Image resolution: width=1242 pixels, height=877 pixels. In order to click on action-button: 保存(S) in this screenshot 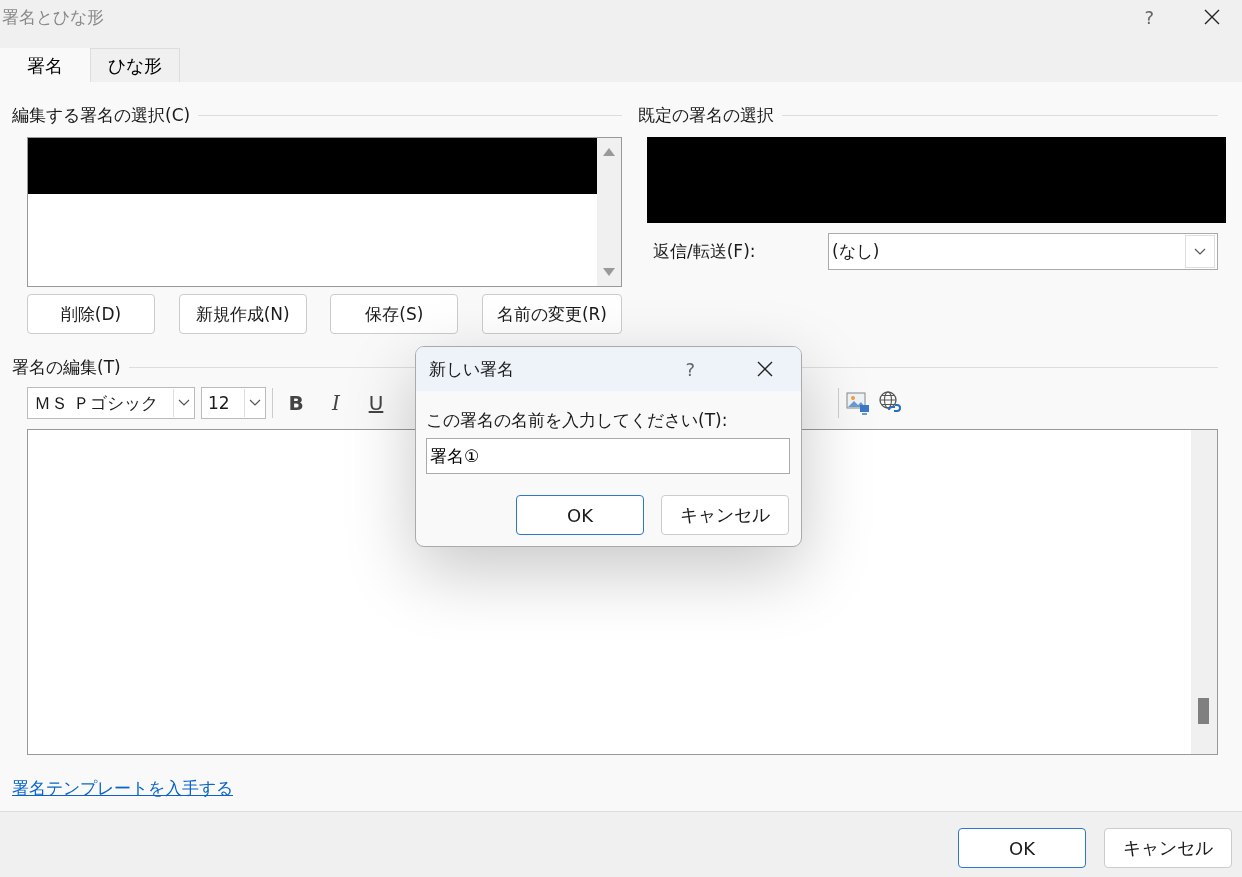, I will do `click(394, 314)`.